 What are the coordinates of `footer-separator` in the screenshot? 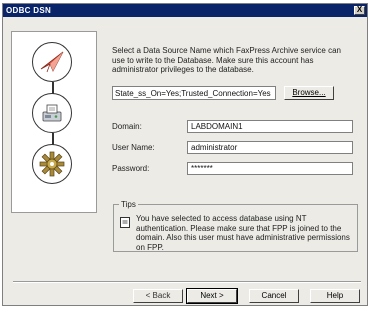 It's located at (187, 282).